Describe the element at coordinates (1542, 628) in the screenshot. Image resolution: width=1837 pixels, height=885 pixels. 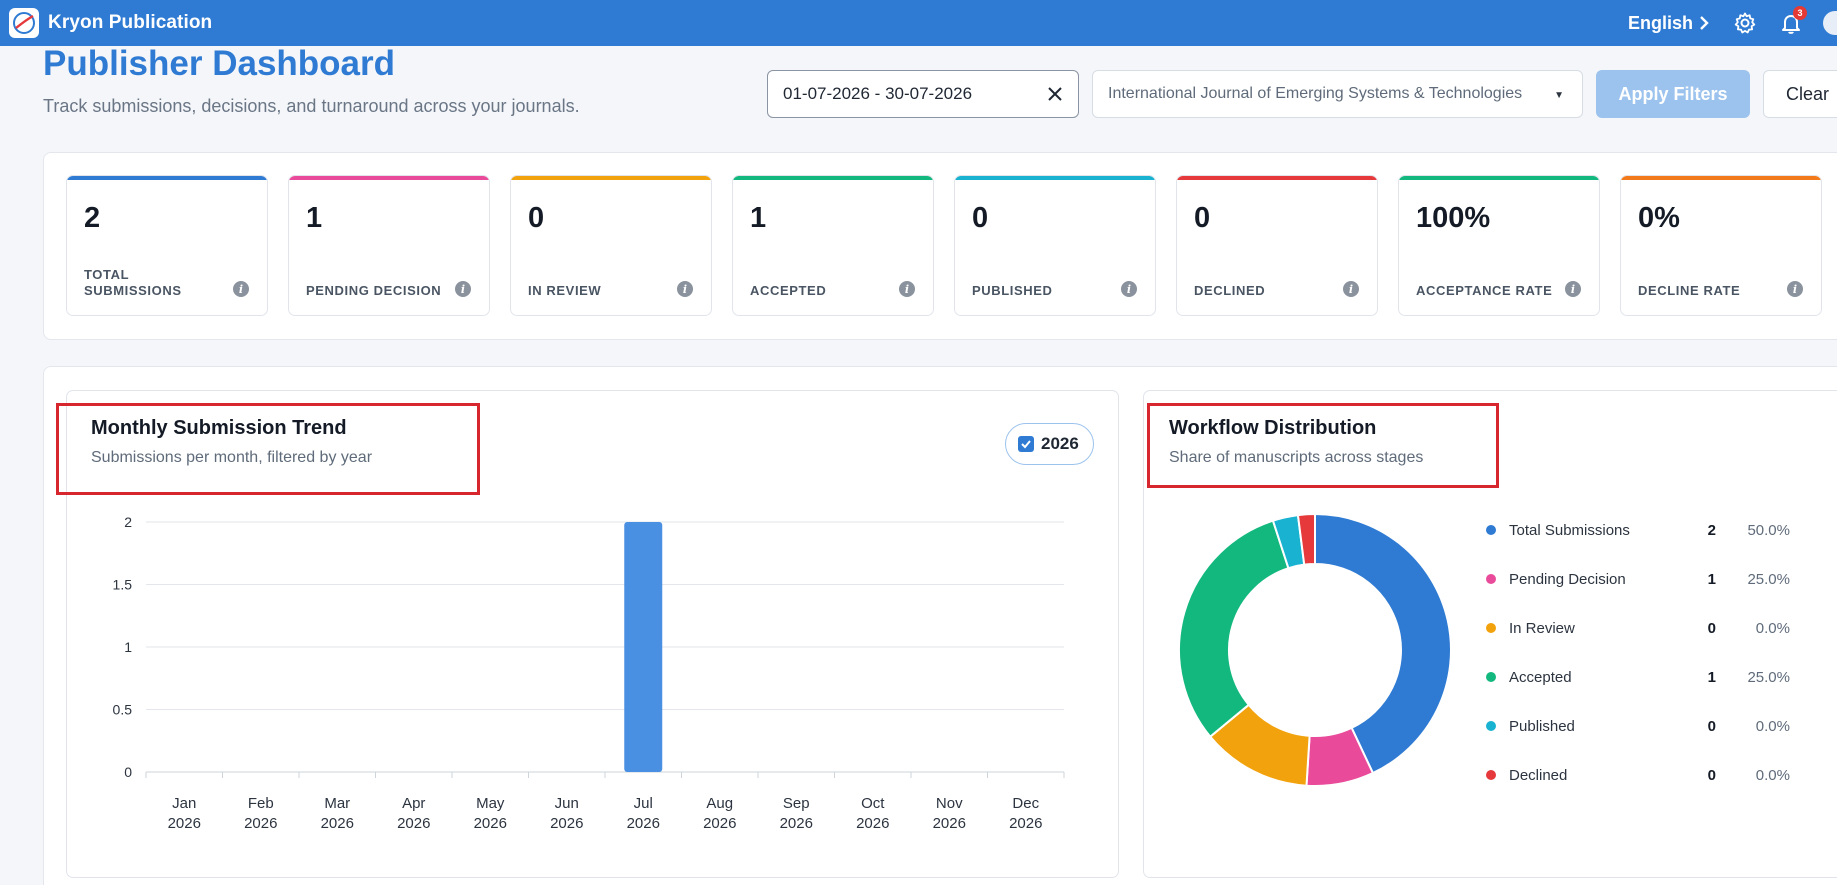
I see `legend-name: In Review` at that location.